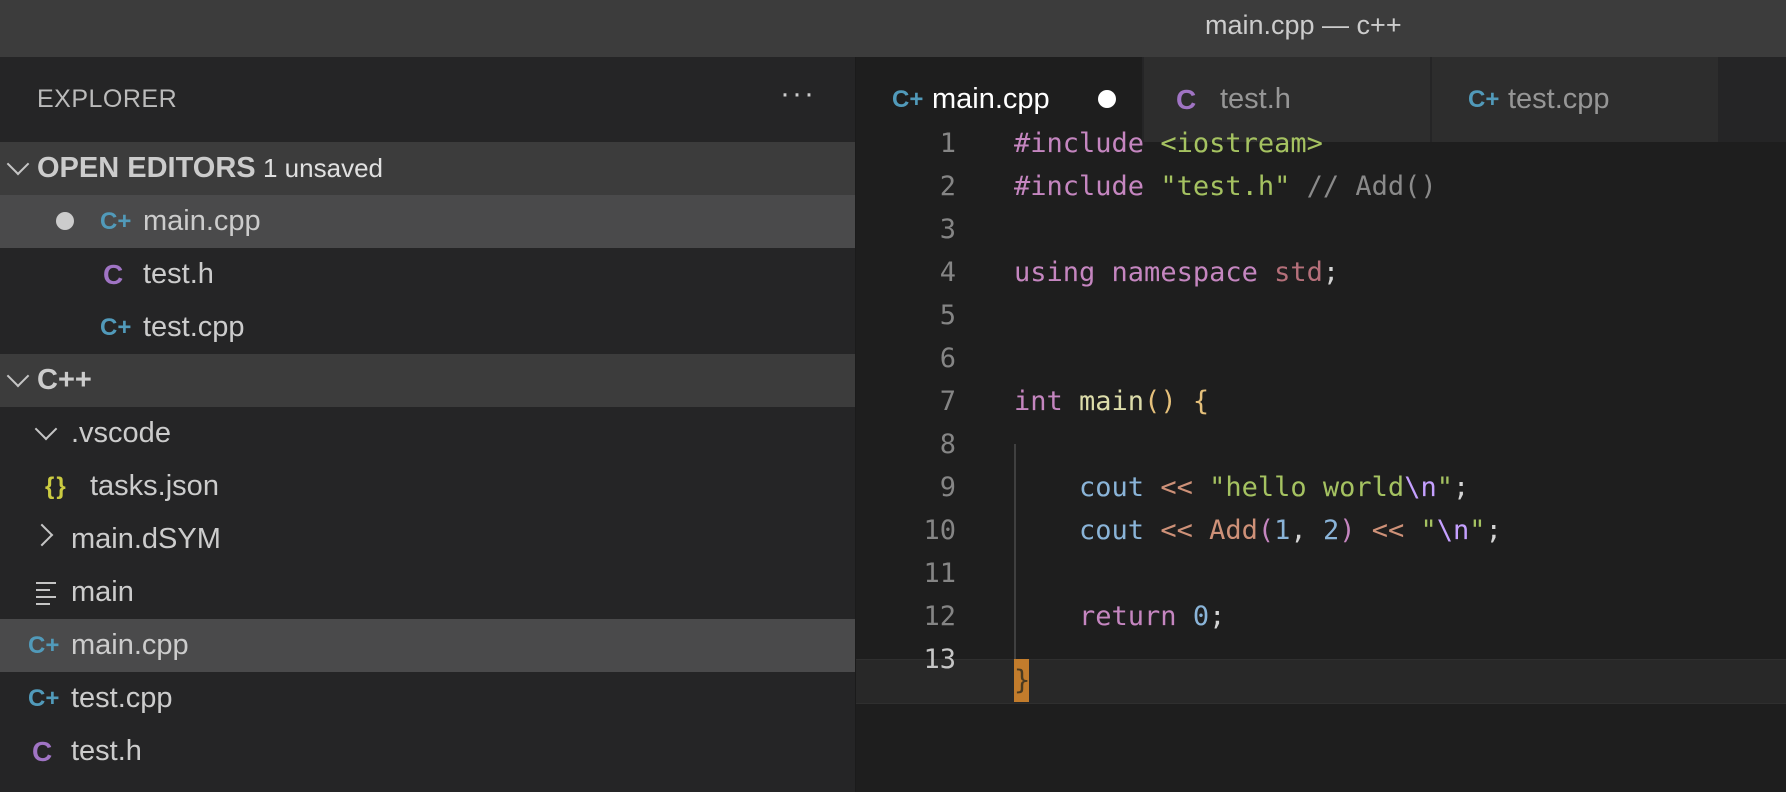 This screenshot has width=1786, height=792. Describe the element at coordinates (427, 274) in the screenshot. I see `open-editor-item: C test.h` at that location.